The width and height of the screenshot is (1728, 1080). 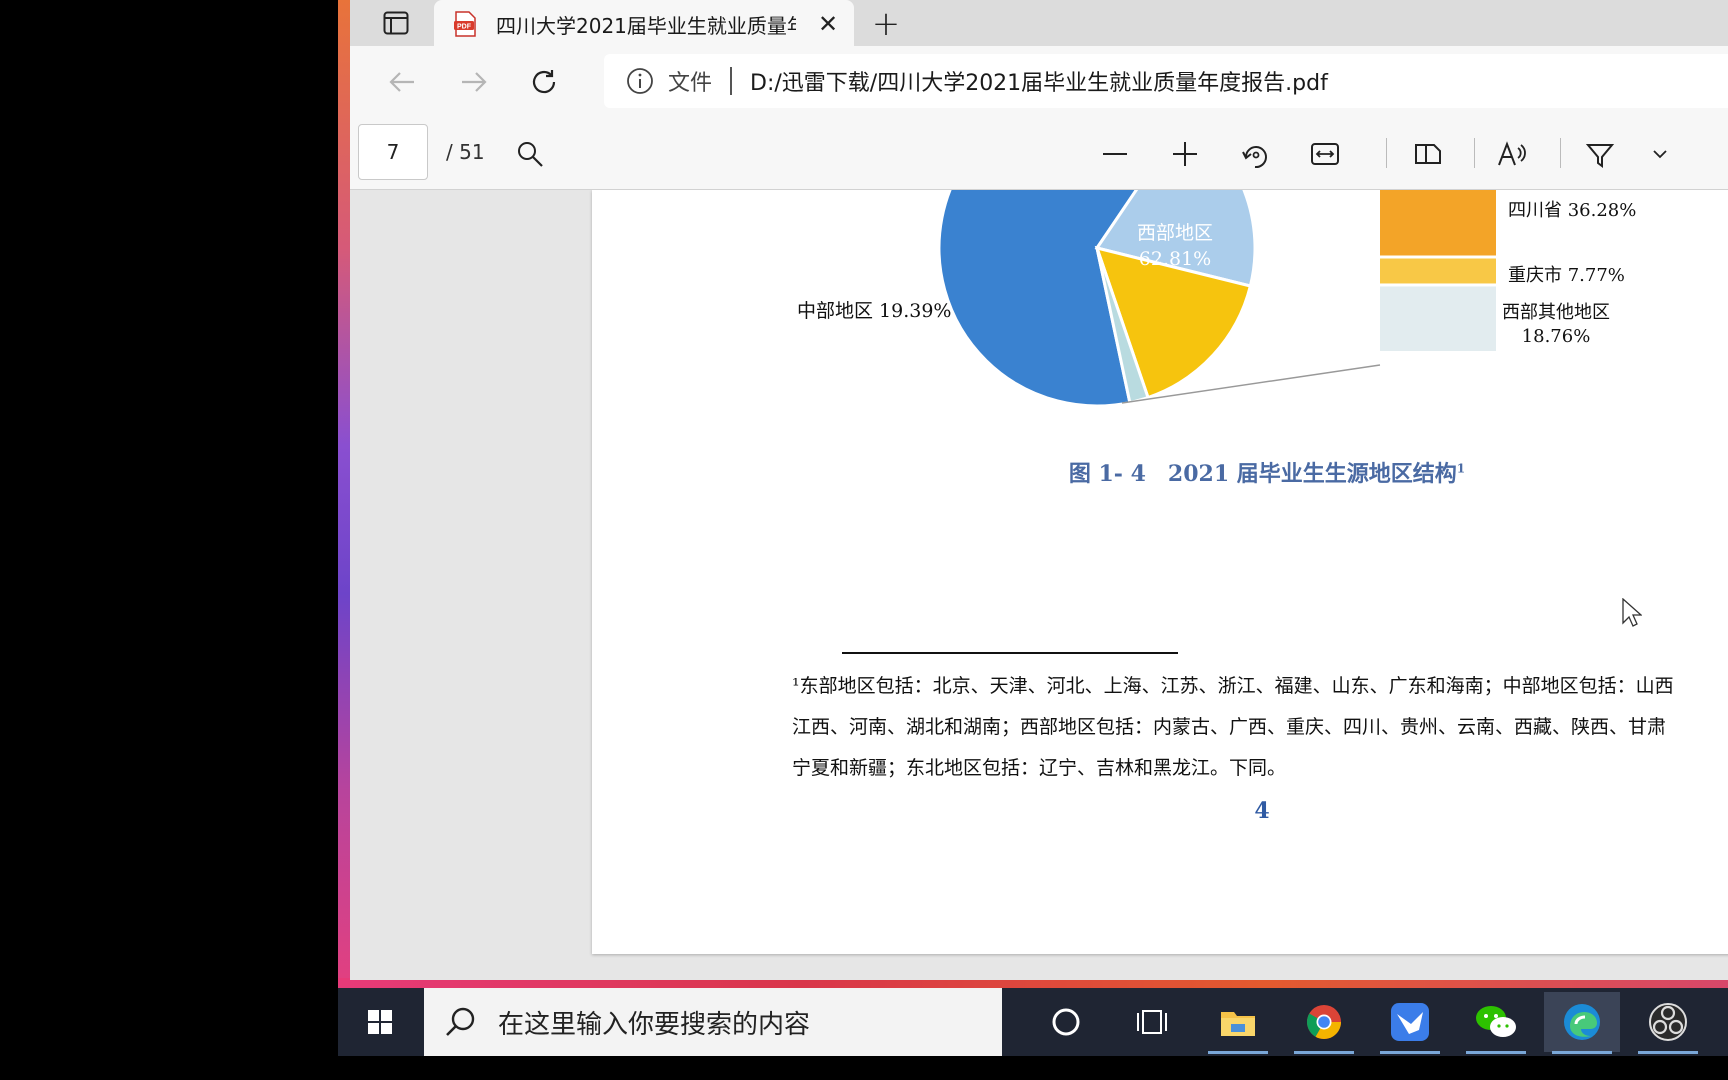 What do you see at coordinates (1556, 336) in the screenshot?
I see `west-other-value: 18.76%` at bounding box center [1556, 336].